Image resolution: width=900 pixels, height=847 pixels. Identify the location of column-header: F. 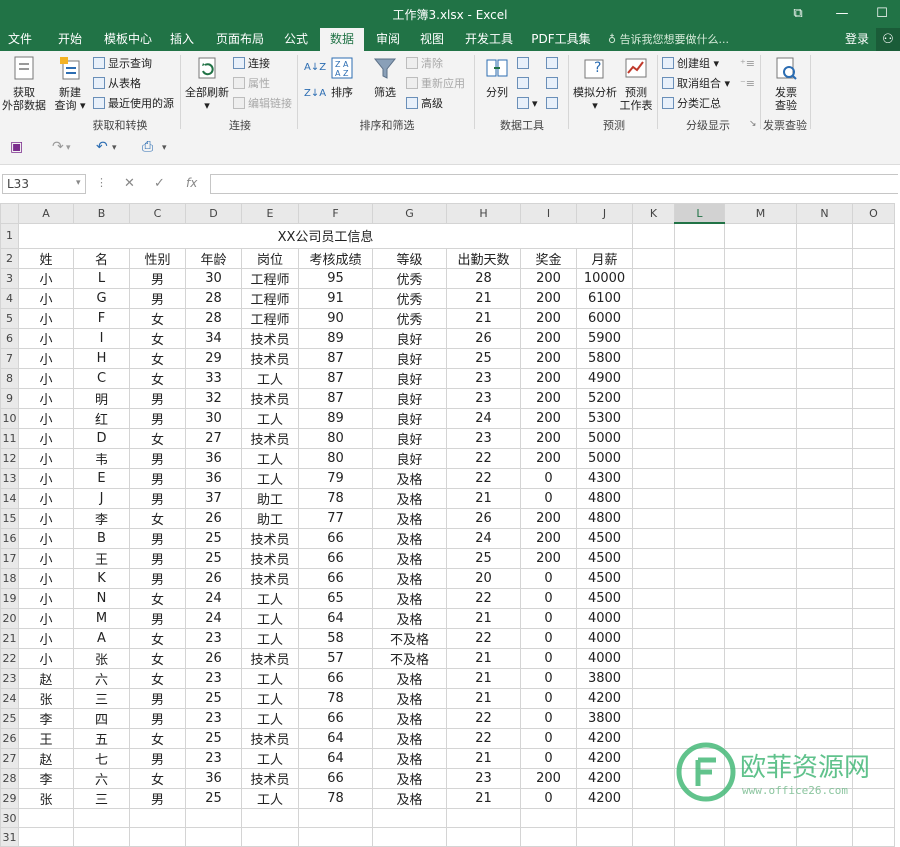
(335, 213).